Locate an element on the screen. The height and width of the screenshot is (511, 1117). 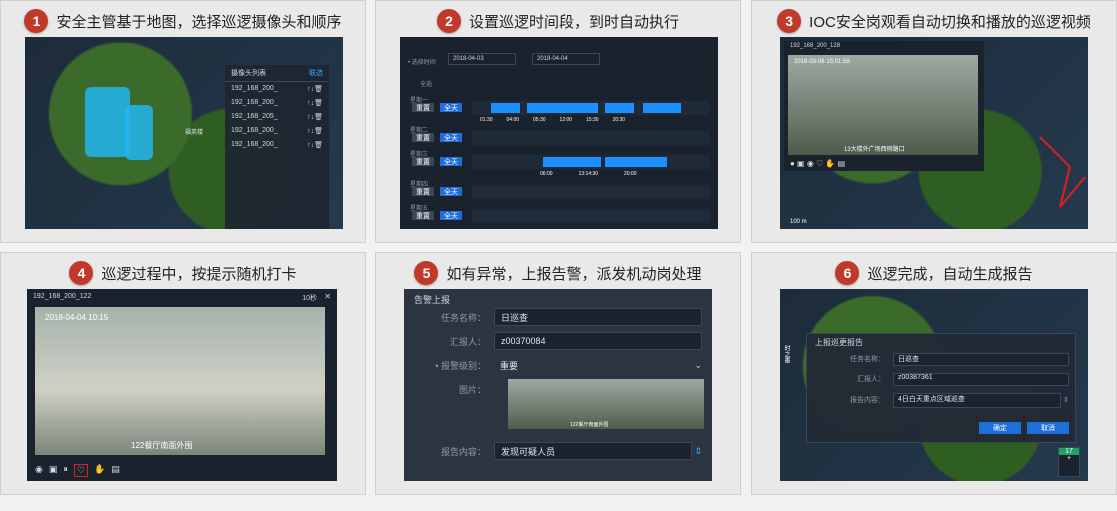
checkin-icon: ♡ is located at coordinates (80, 470).